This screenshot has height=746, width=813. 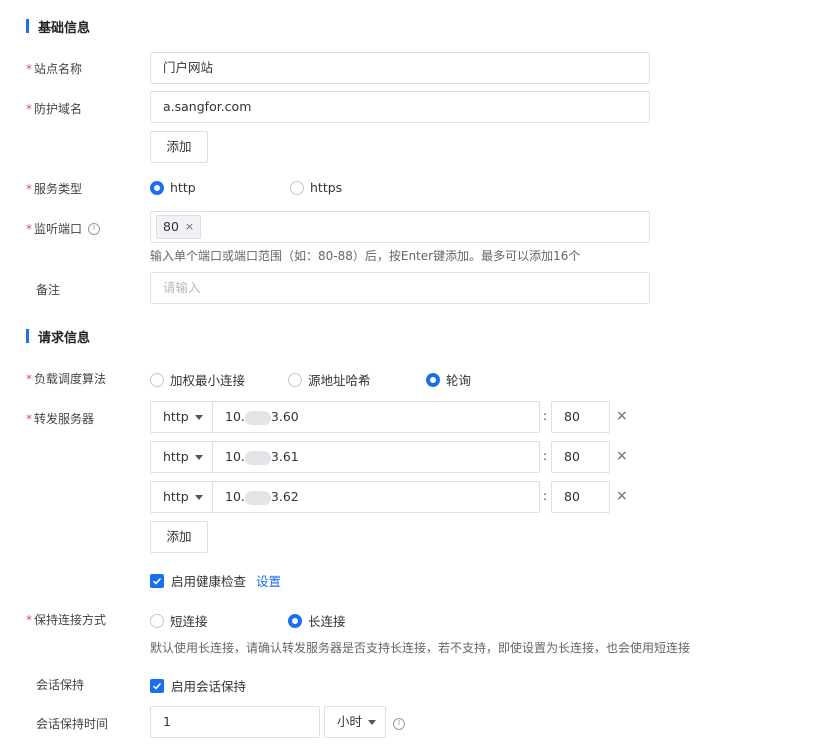 What do you see at coordinates (64, 338) in the screenshot?
I see `request-section-title: 请求信息` at bounding box center [64, 338].